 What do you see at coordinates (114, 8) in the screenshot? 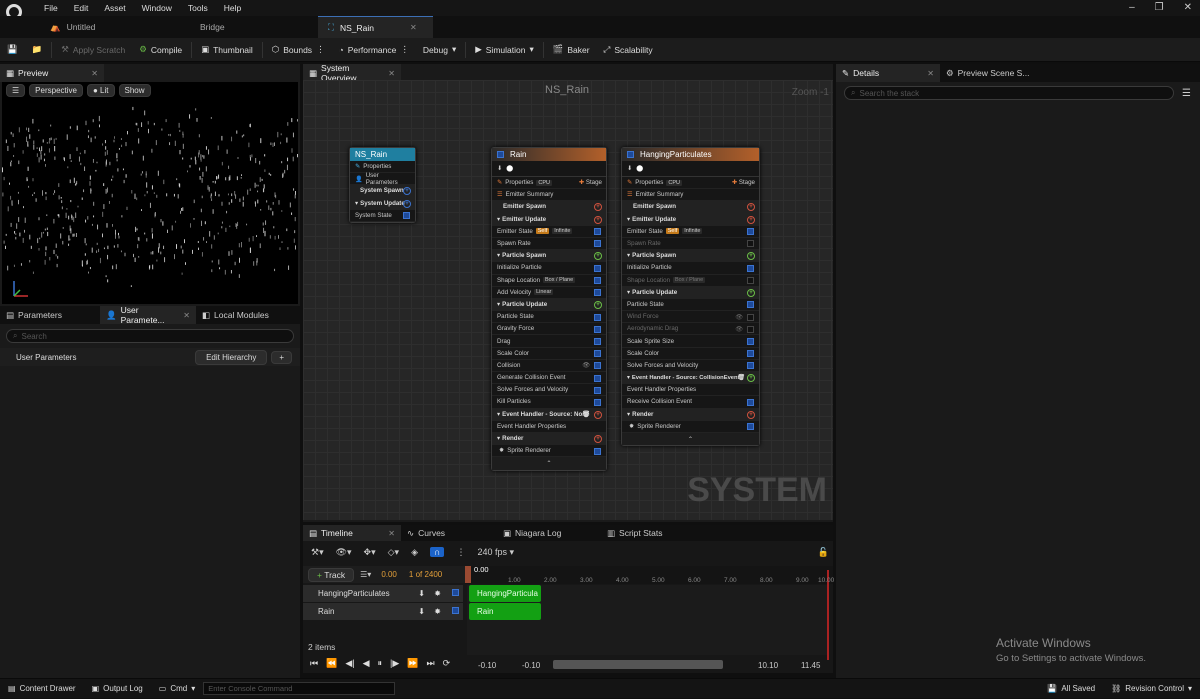
I see `menu-asset: Asset` at bounding box center [114, 8].